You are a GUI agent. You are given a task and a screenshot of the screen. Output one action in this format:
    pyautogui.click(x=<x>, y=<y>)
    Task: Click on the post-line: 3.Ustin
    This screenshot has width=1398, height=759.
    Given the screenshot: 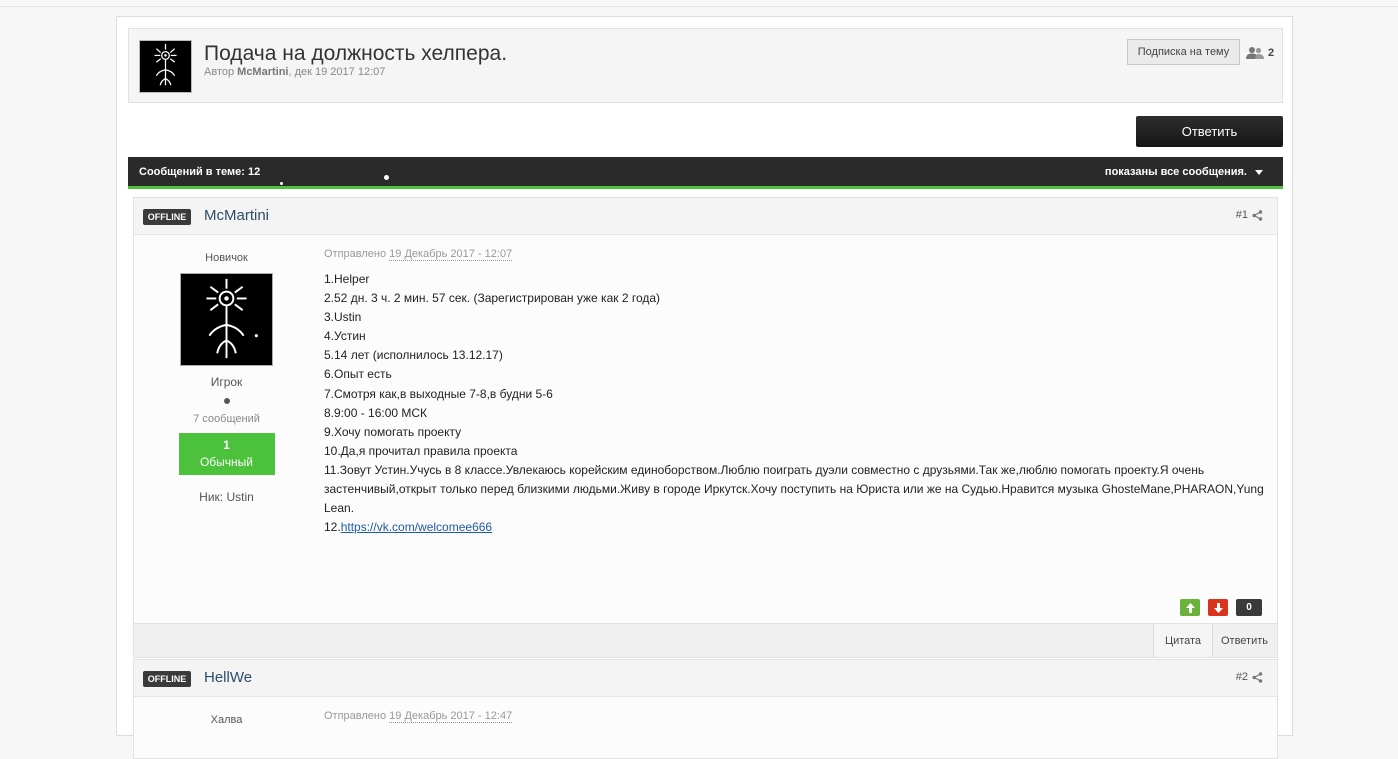 What is the action you would take?
    pyautogui.click(x=343, y=317)
    